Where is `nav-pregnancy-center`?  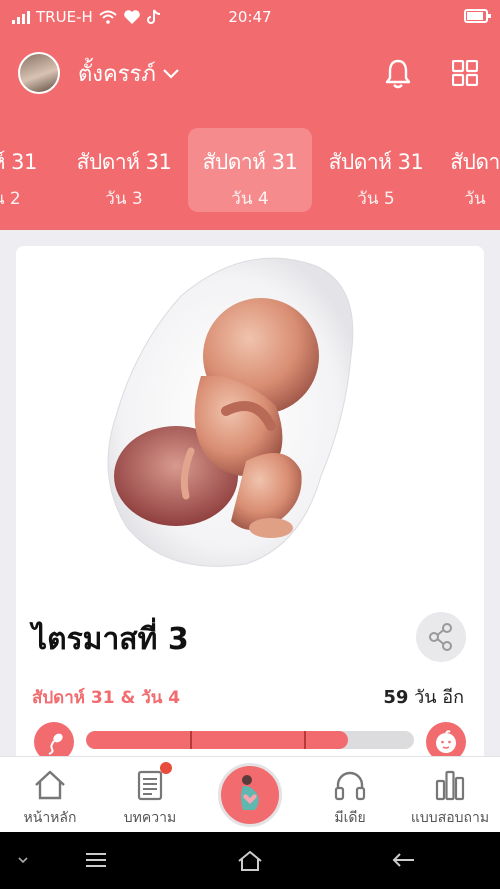 nav-pregnancy-center is located at coordinates (250, 795).